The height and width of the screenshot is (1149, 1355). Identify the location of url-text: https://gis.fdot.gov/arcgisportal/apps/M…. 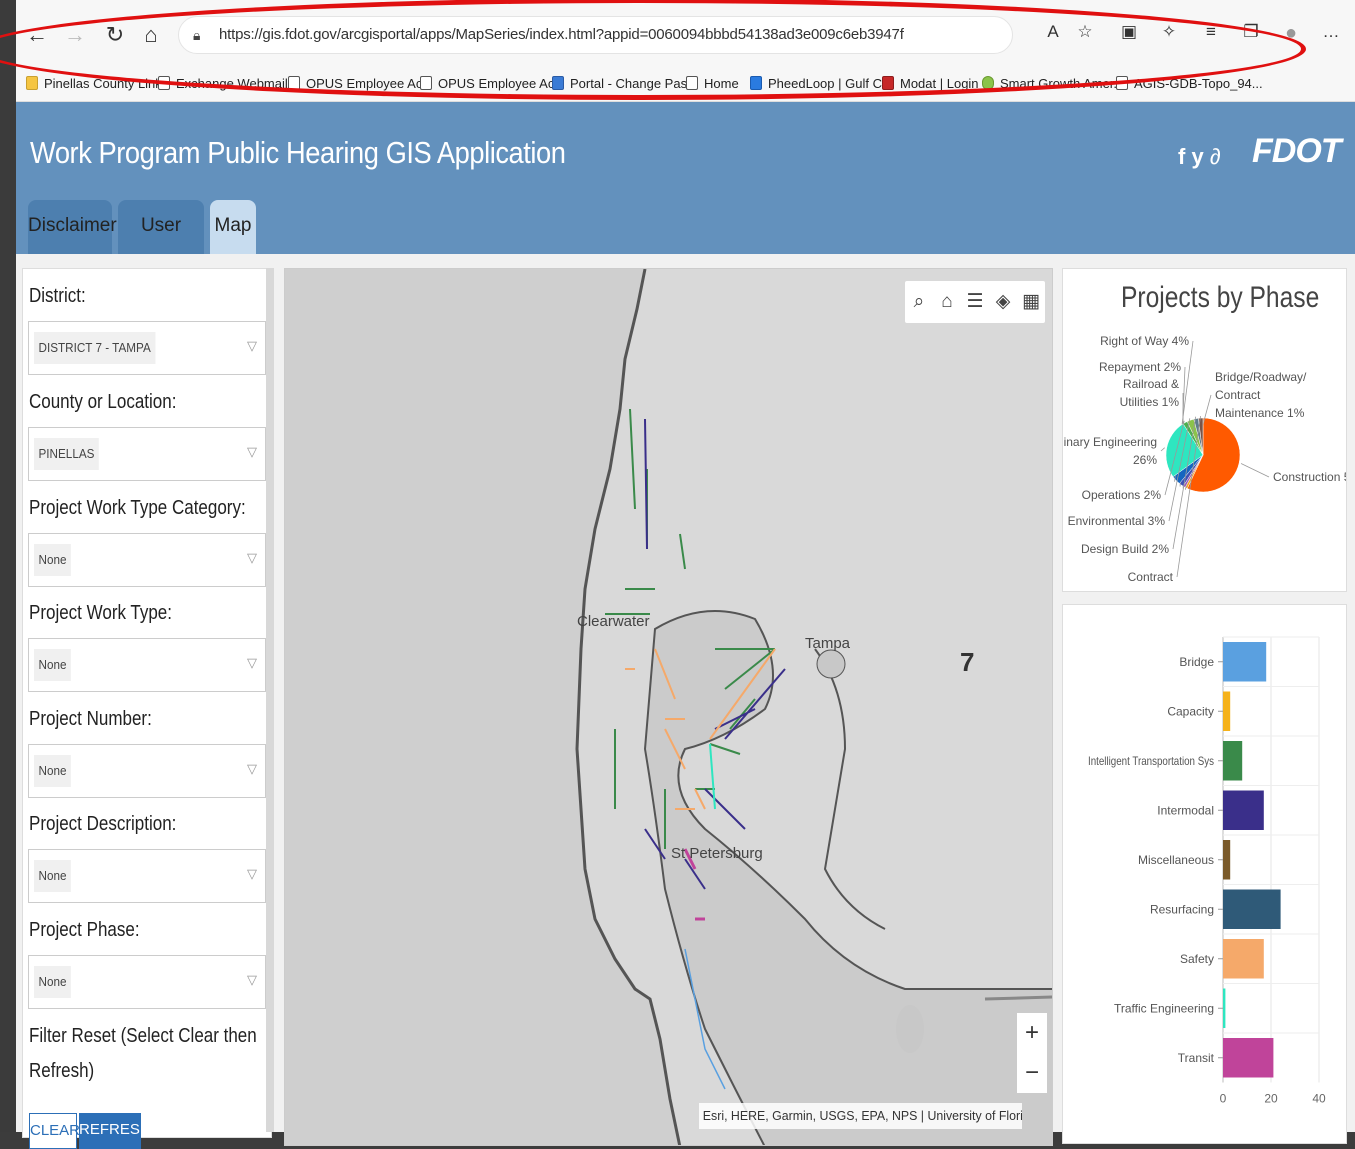
(561, 34).